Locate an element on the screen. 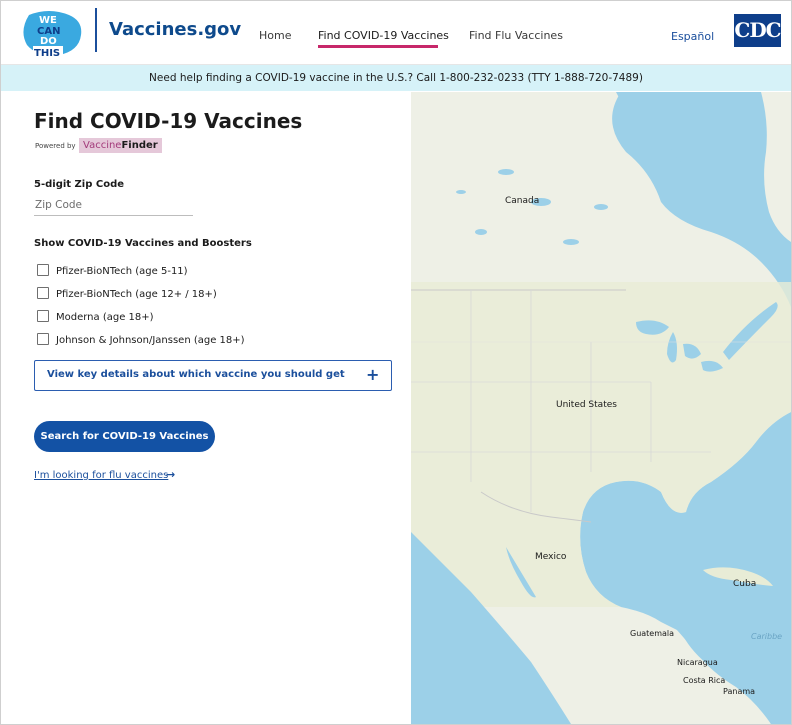  map-label-costa-rica: Costa Rica is located at coordinates (704, 680).